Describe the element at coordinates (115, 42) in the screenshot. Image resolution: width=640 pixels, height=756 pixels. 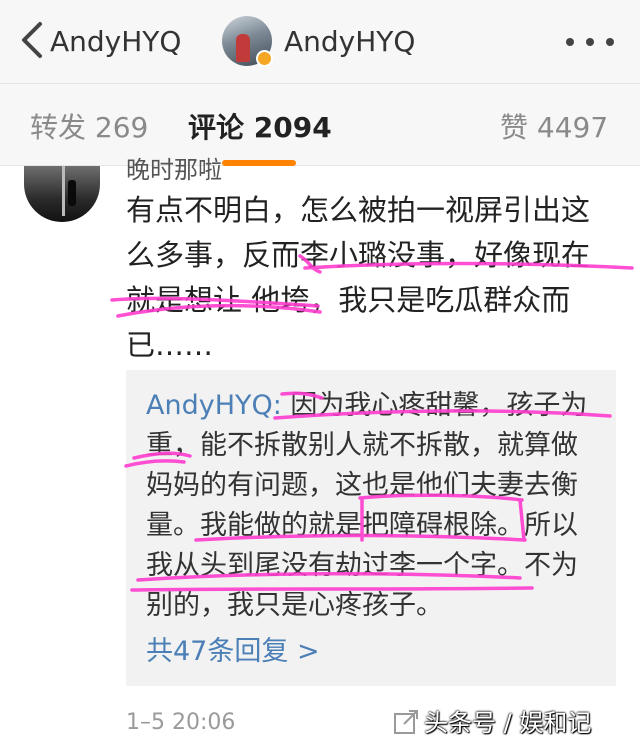
I see `back-label: AndyHYQ` at that location.